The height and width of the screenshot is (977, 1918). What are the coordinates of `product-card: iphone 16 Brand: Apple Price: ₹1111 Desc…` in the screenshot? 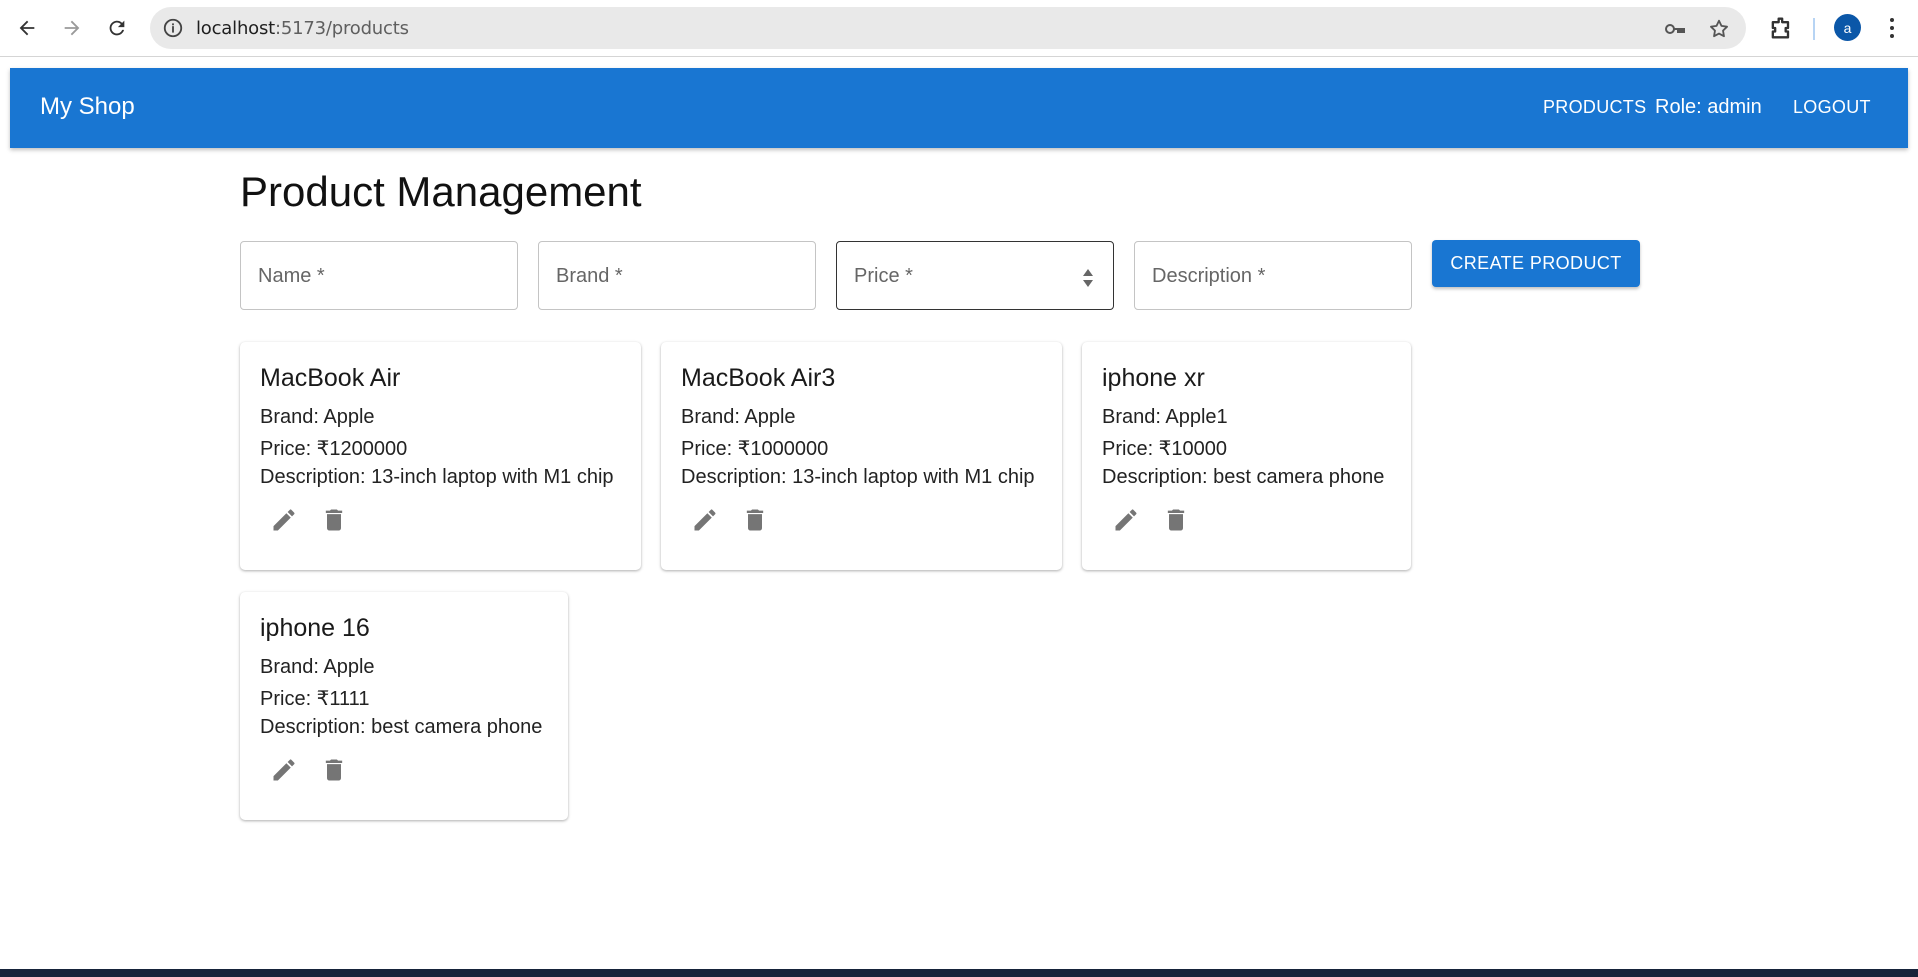 It's located at (404, 706).